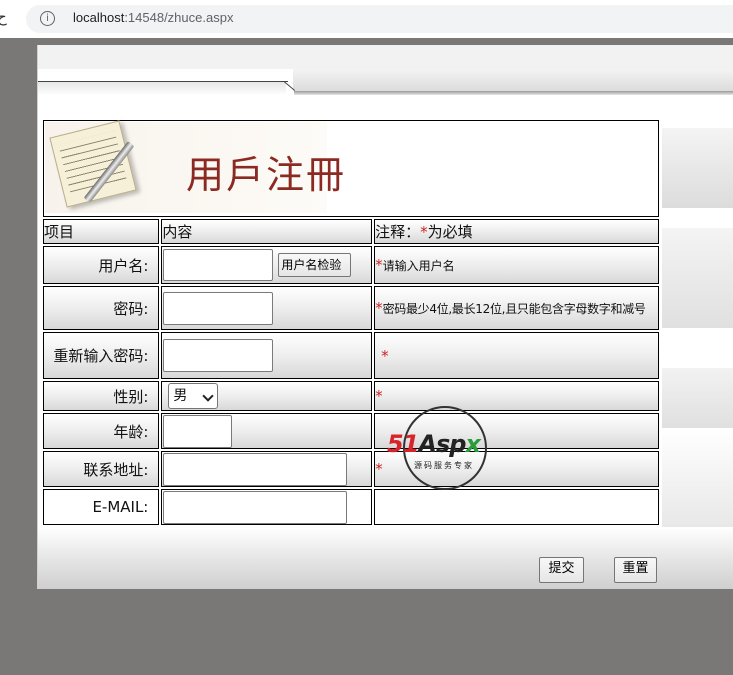 The image size is (733, 675). What do you see at coordinates (267, 231) in the screenshot?
I see `column-header-content: 内容` at bounding box center [267, 231].